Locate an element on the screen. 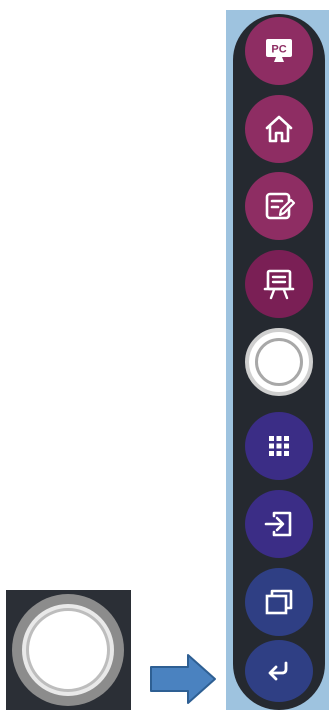  home-button is located at coordinates (279, 129).